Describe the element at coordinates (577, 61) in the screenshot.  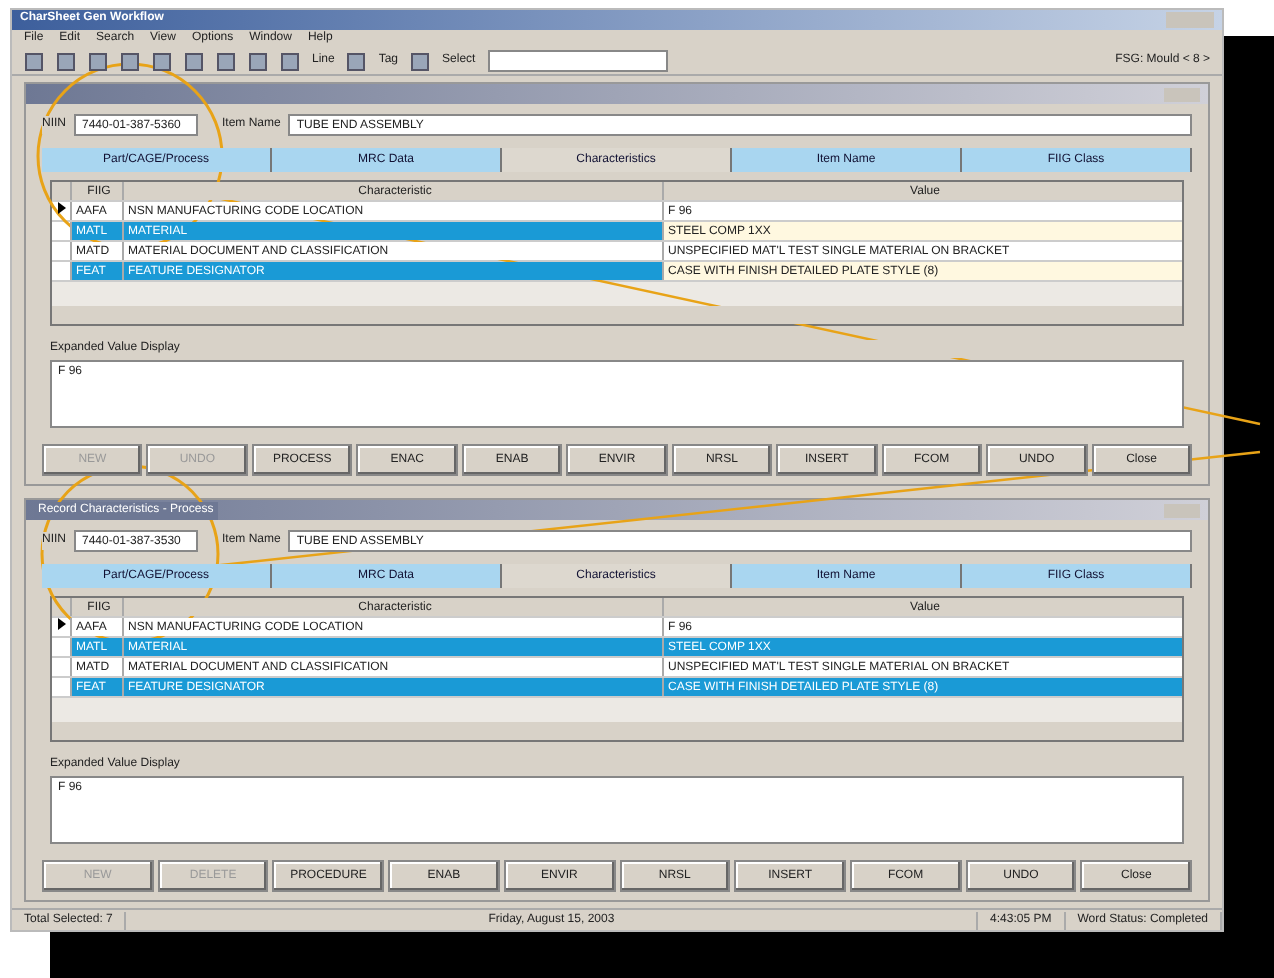
I see `combo-field` at that location.